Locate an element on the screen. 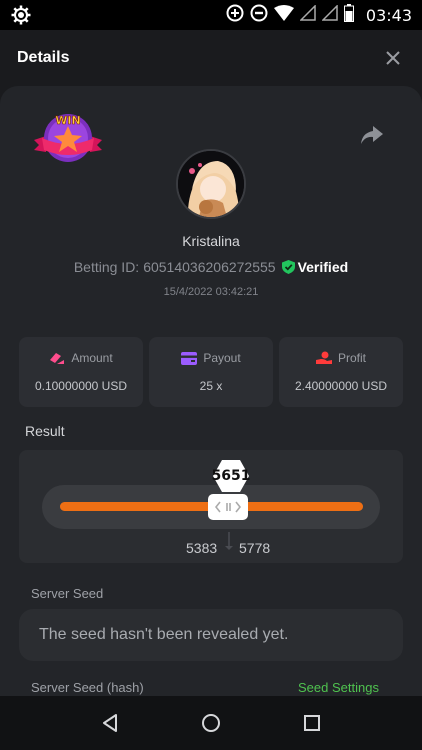 The image size is (422, 750). win-badge-text: WIN is located at coordinates (67, 120).